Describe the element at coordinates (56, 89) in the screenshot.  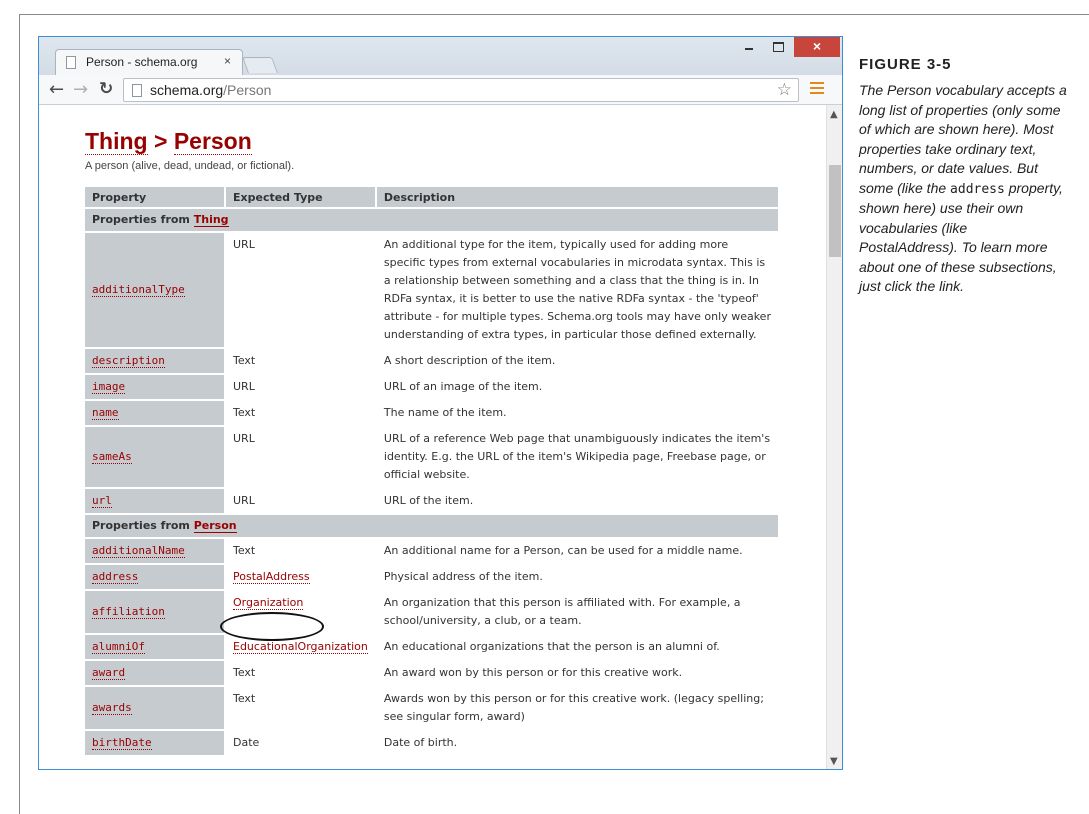
I see `back-arrow-icon: ←` at that location.